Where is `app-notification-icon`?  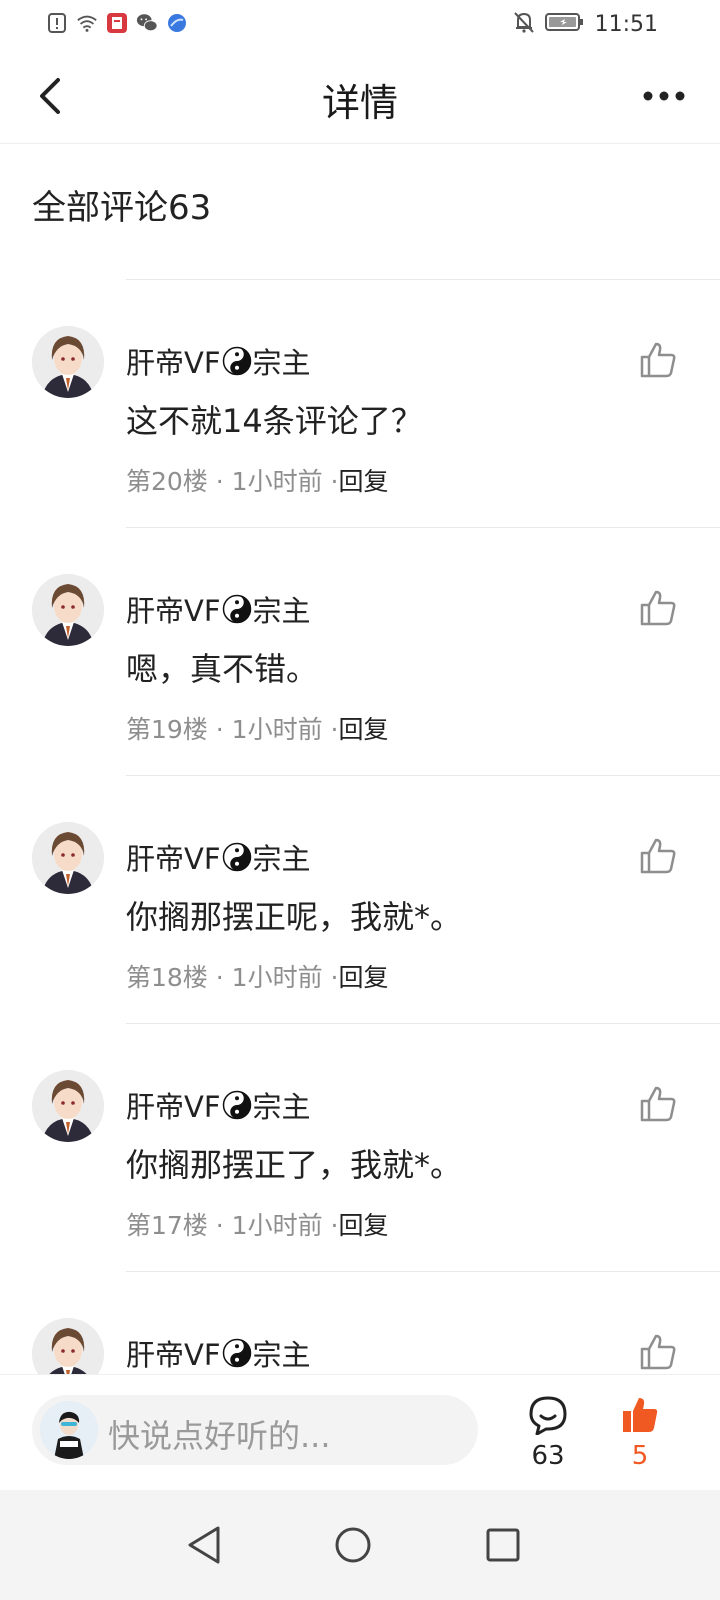 app-notification-icon is located at coordinates (117, 23).